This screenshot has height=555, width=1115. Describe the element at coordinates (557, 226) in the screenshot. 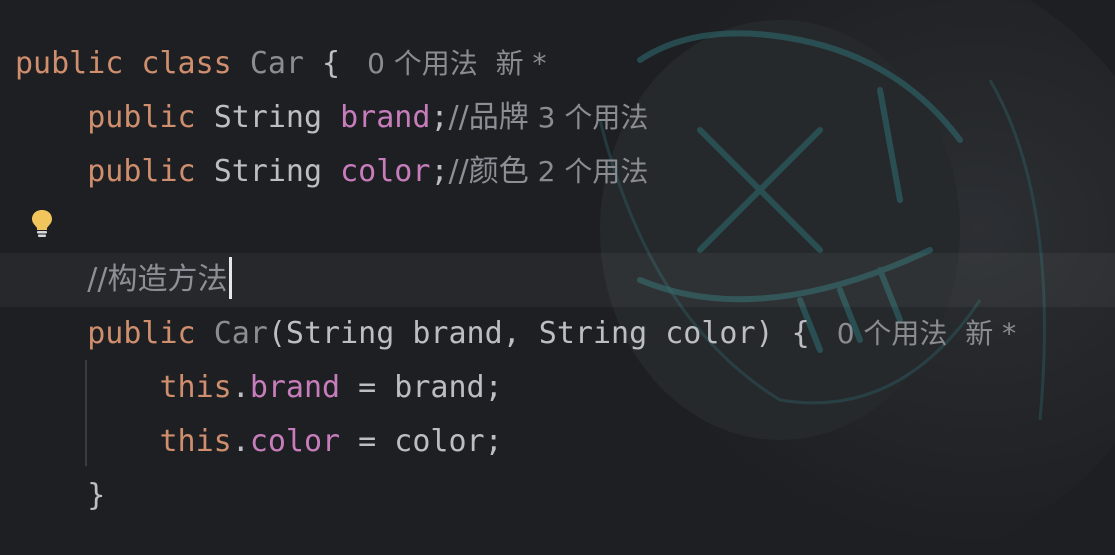

I see `code-line` at that location.